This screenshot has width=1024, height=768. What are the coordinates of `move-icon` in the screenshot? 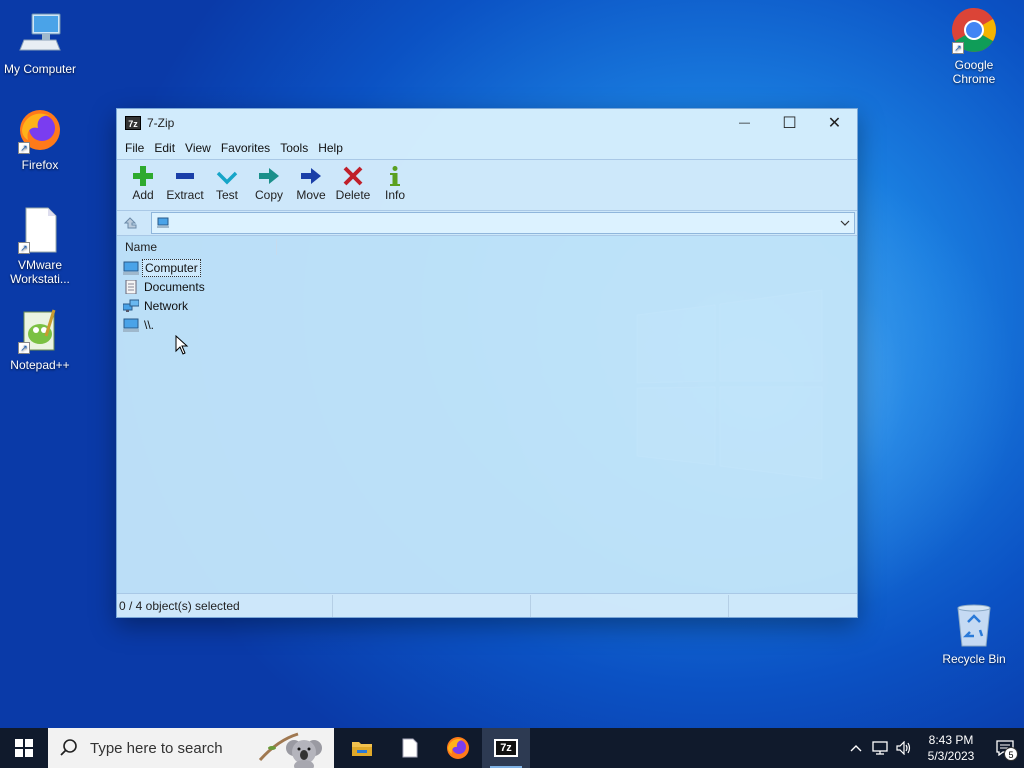 It's located at (311, 176).